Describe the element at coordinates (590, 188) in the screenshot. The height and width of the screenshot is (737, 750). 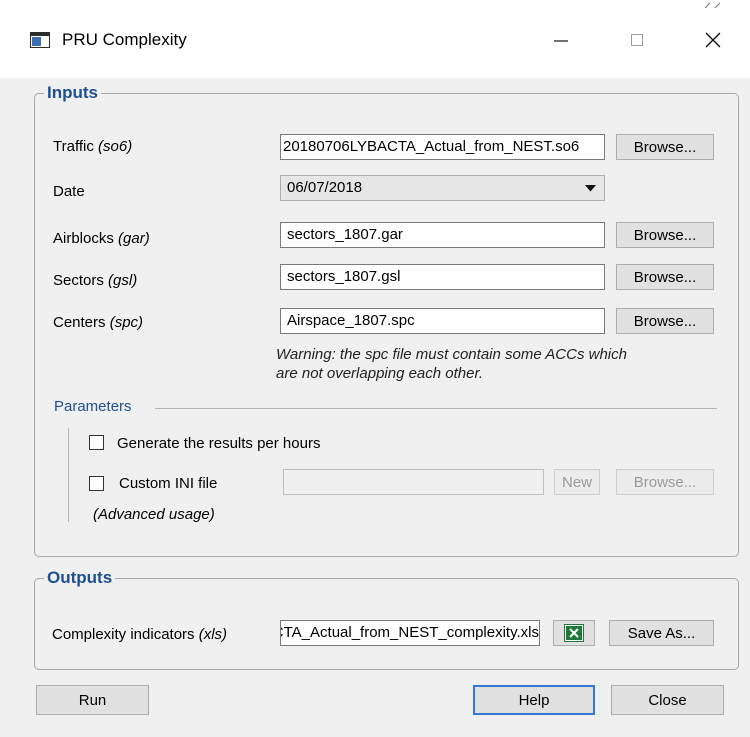
I see `chevron-down-icon` at that location.